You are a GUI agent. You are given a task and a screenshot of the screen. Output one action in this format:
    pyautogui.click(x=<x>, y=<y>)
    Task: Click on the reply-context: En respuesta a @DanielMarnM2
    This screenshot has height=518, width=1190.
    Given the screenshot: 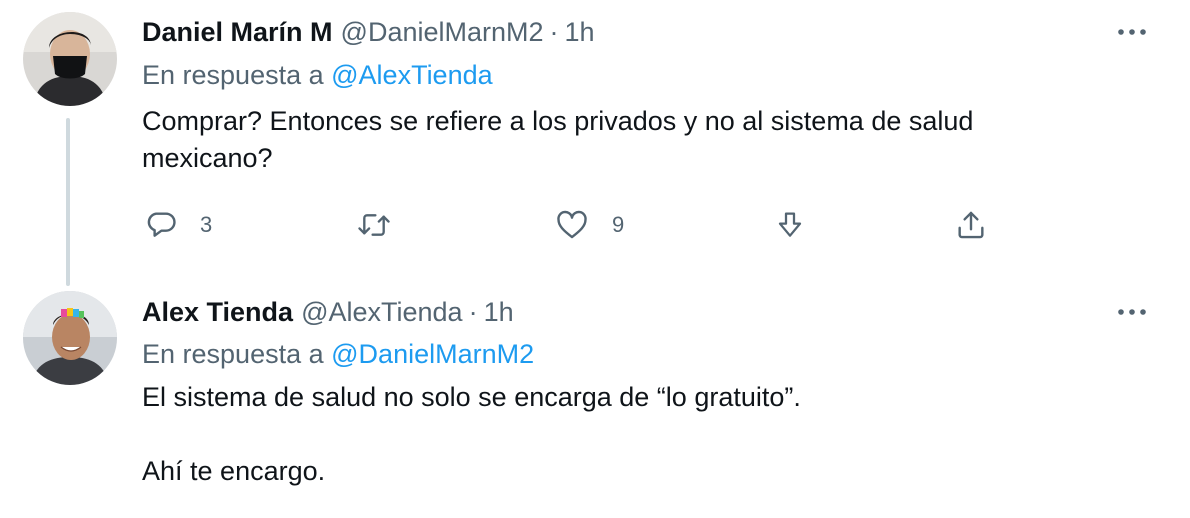 What is the action you would take?
    pyautogui.click(x=338, y=354)
    